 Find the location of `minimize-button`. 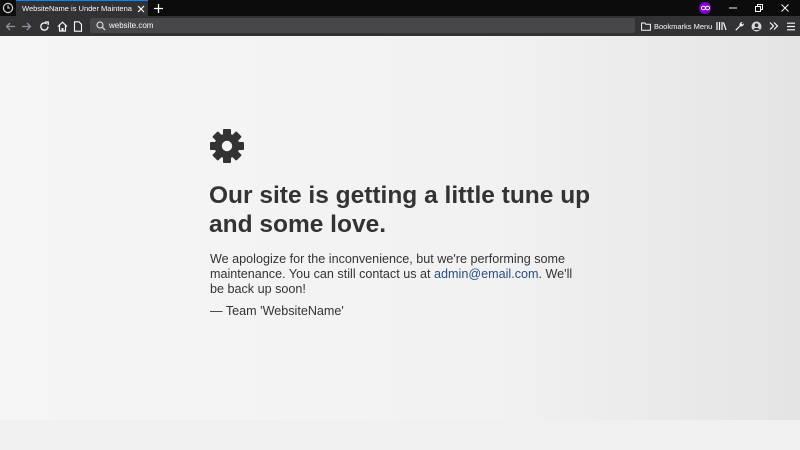

minimize-button is located at coordinates (733, 8).